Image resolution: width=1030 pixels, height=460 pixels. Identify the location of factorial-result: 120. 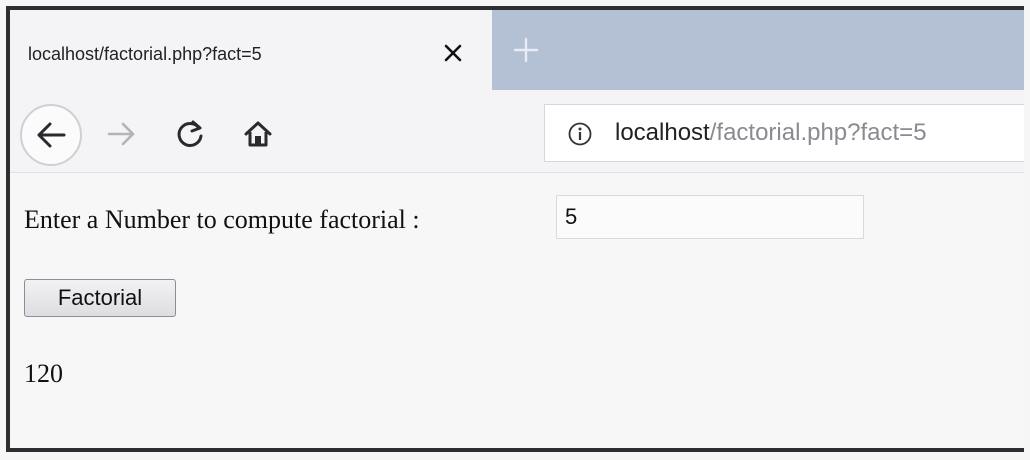
(43, 373).